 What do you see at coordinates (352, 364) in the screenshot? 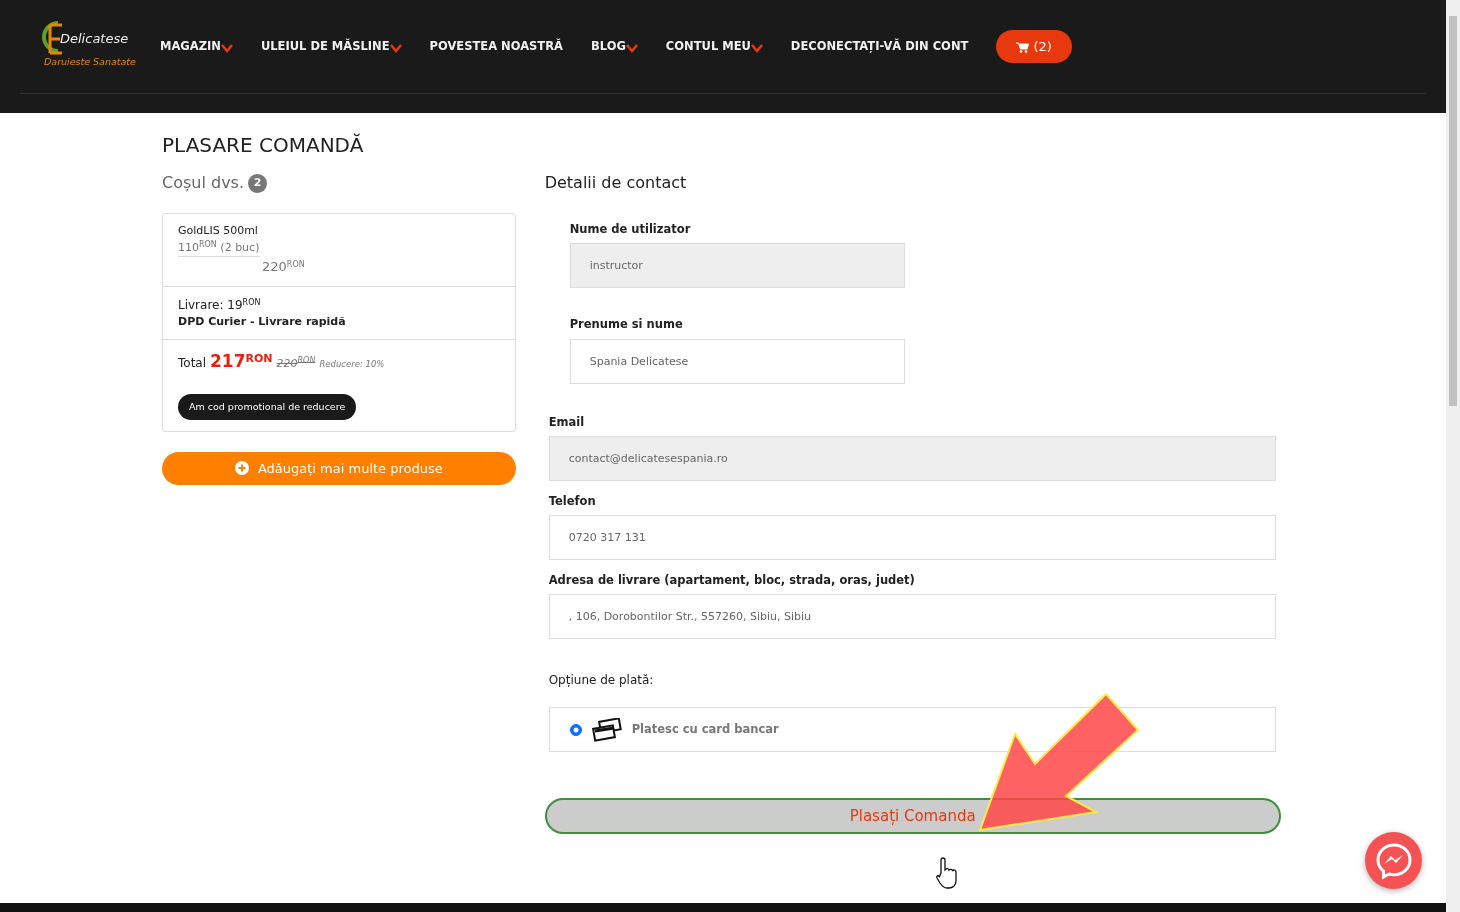
I see `discount-text: Reducere: 10%` at bounding box center [352, 364].